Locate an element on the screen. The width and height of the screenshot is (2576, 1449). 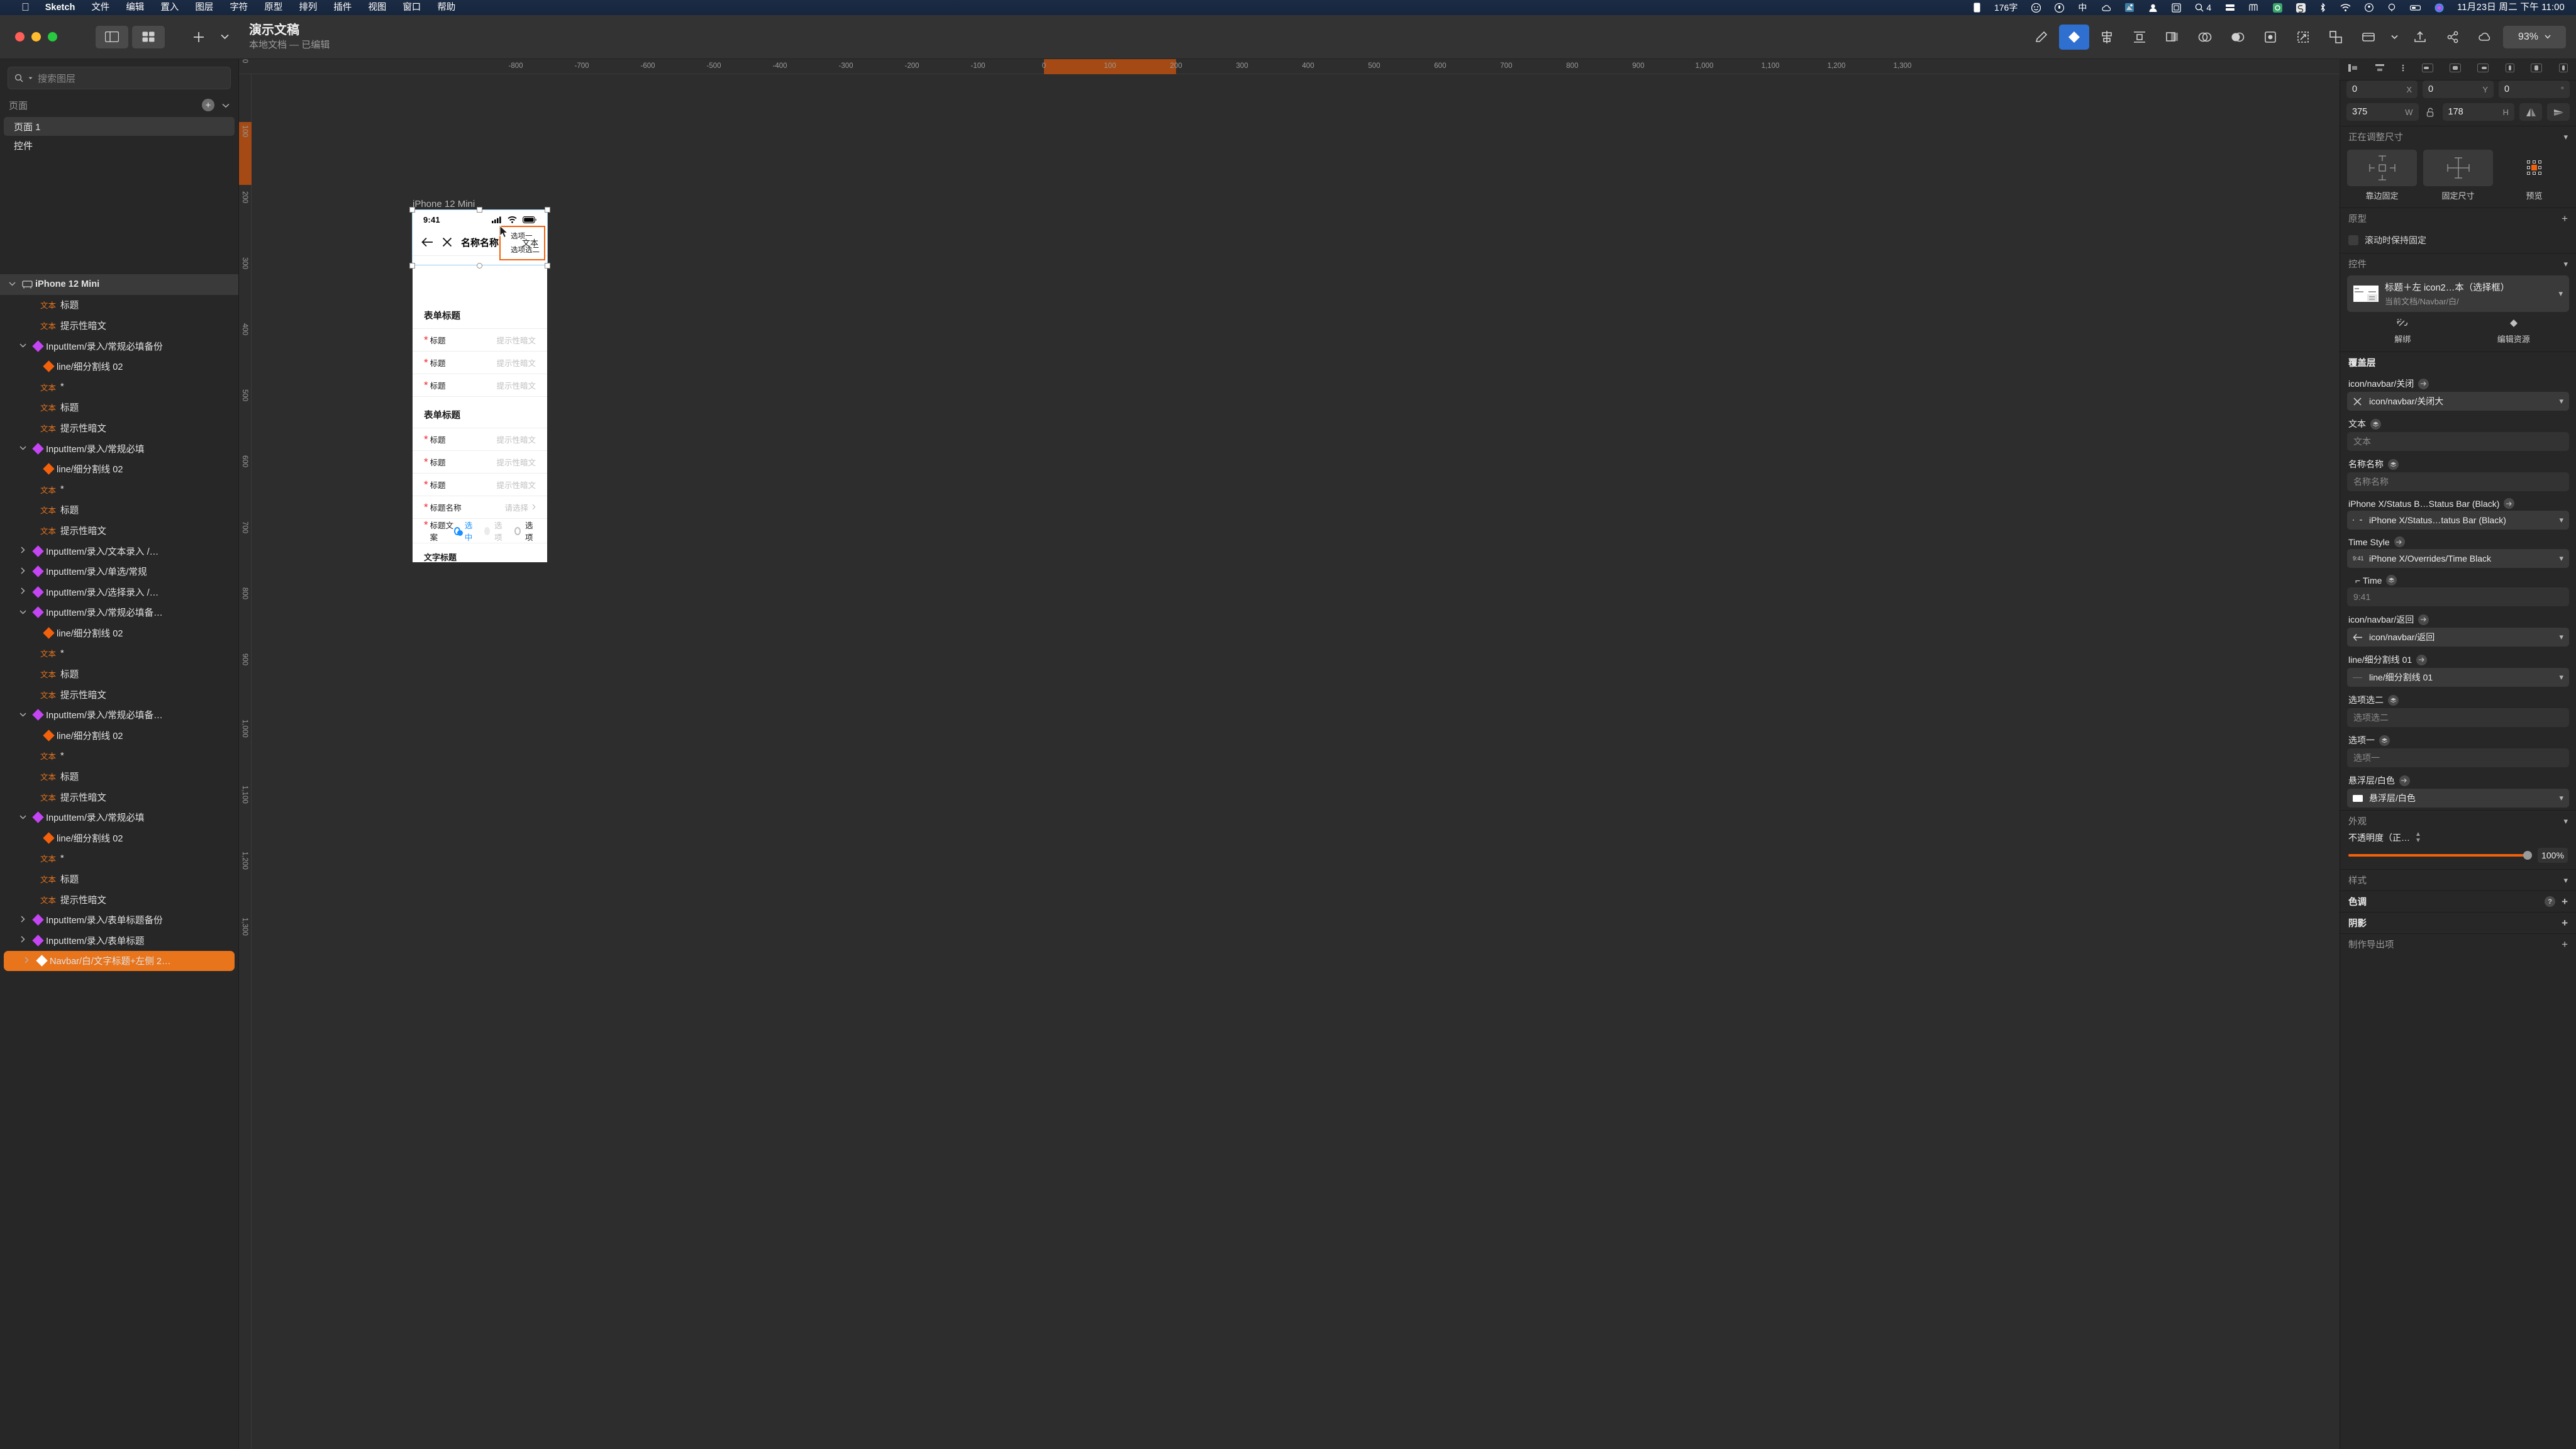
group-button is located at coordinates (2336, 37).